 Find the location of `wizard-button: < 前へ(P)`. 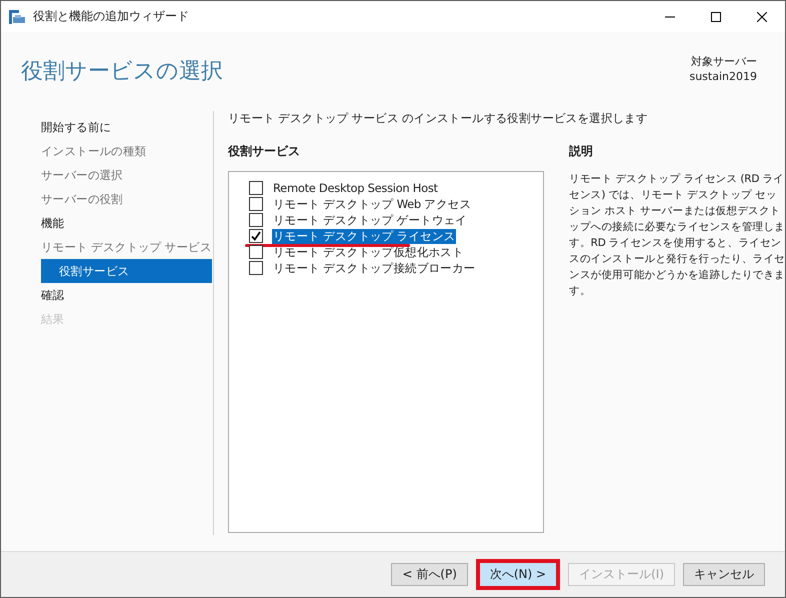

wizard-button: < 前へ(P) is located at coordinates (429, 574).